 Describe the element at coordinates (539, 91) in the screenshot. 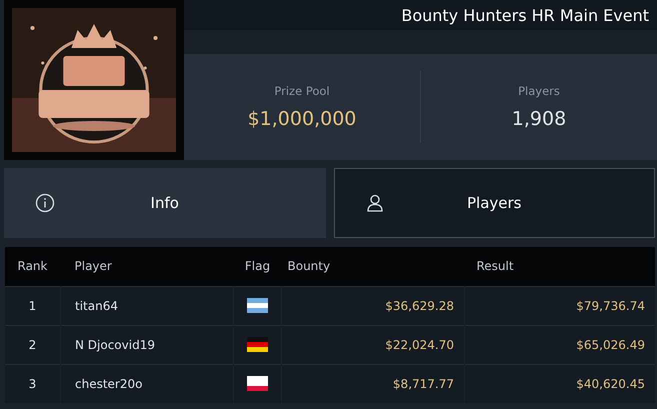

I see `stat-label: Players` at that location.